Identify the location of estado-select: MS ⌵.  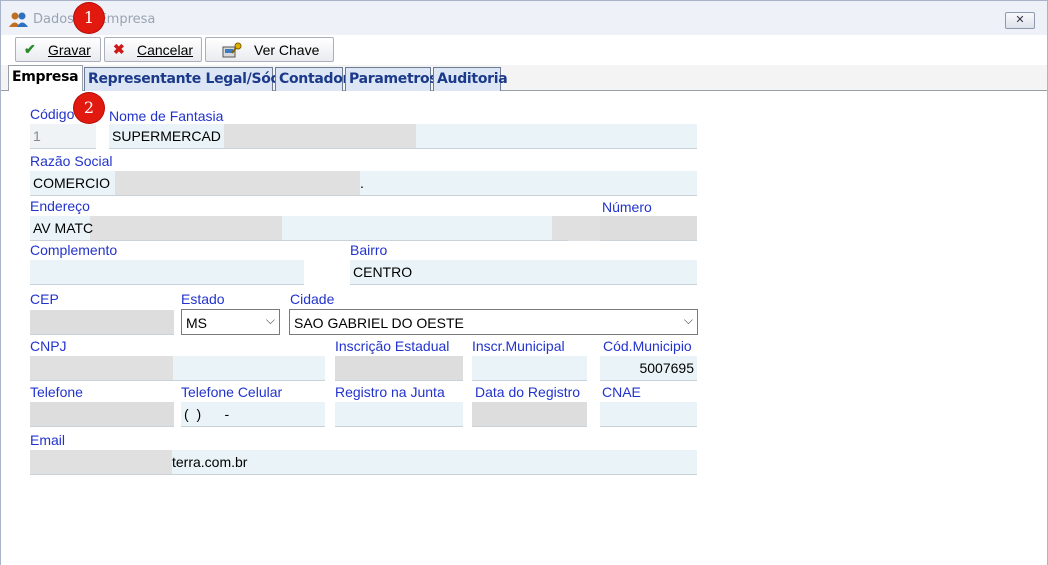
(230, 322).